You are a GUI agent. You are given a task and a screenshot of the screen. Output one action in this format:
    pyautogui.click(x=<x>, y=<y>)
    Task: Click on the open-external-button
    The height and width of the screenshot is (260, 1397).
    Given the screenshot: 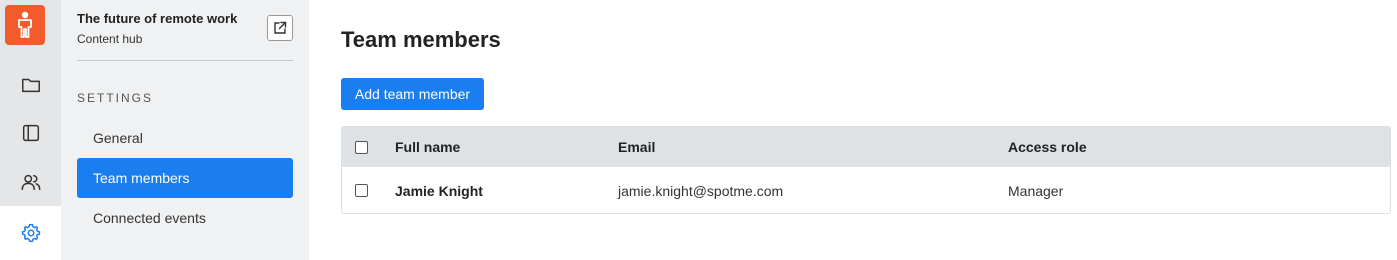 What is the action you would take?
    pyautogui.click(x=280, y=28)
    